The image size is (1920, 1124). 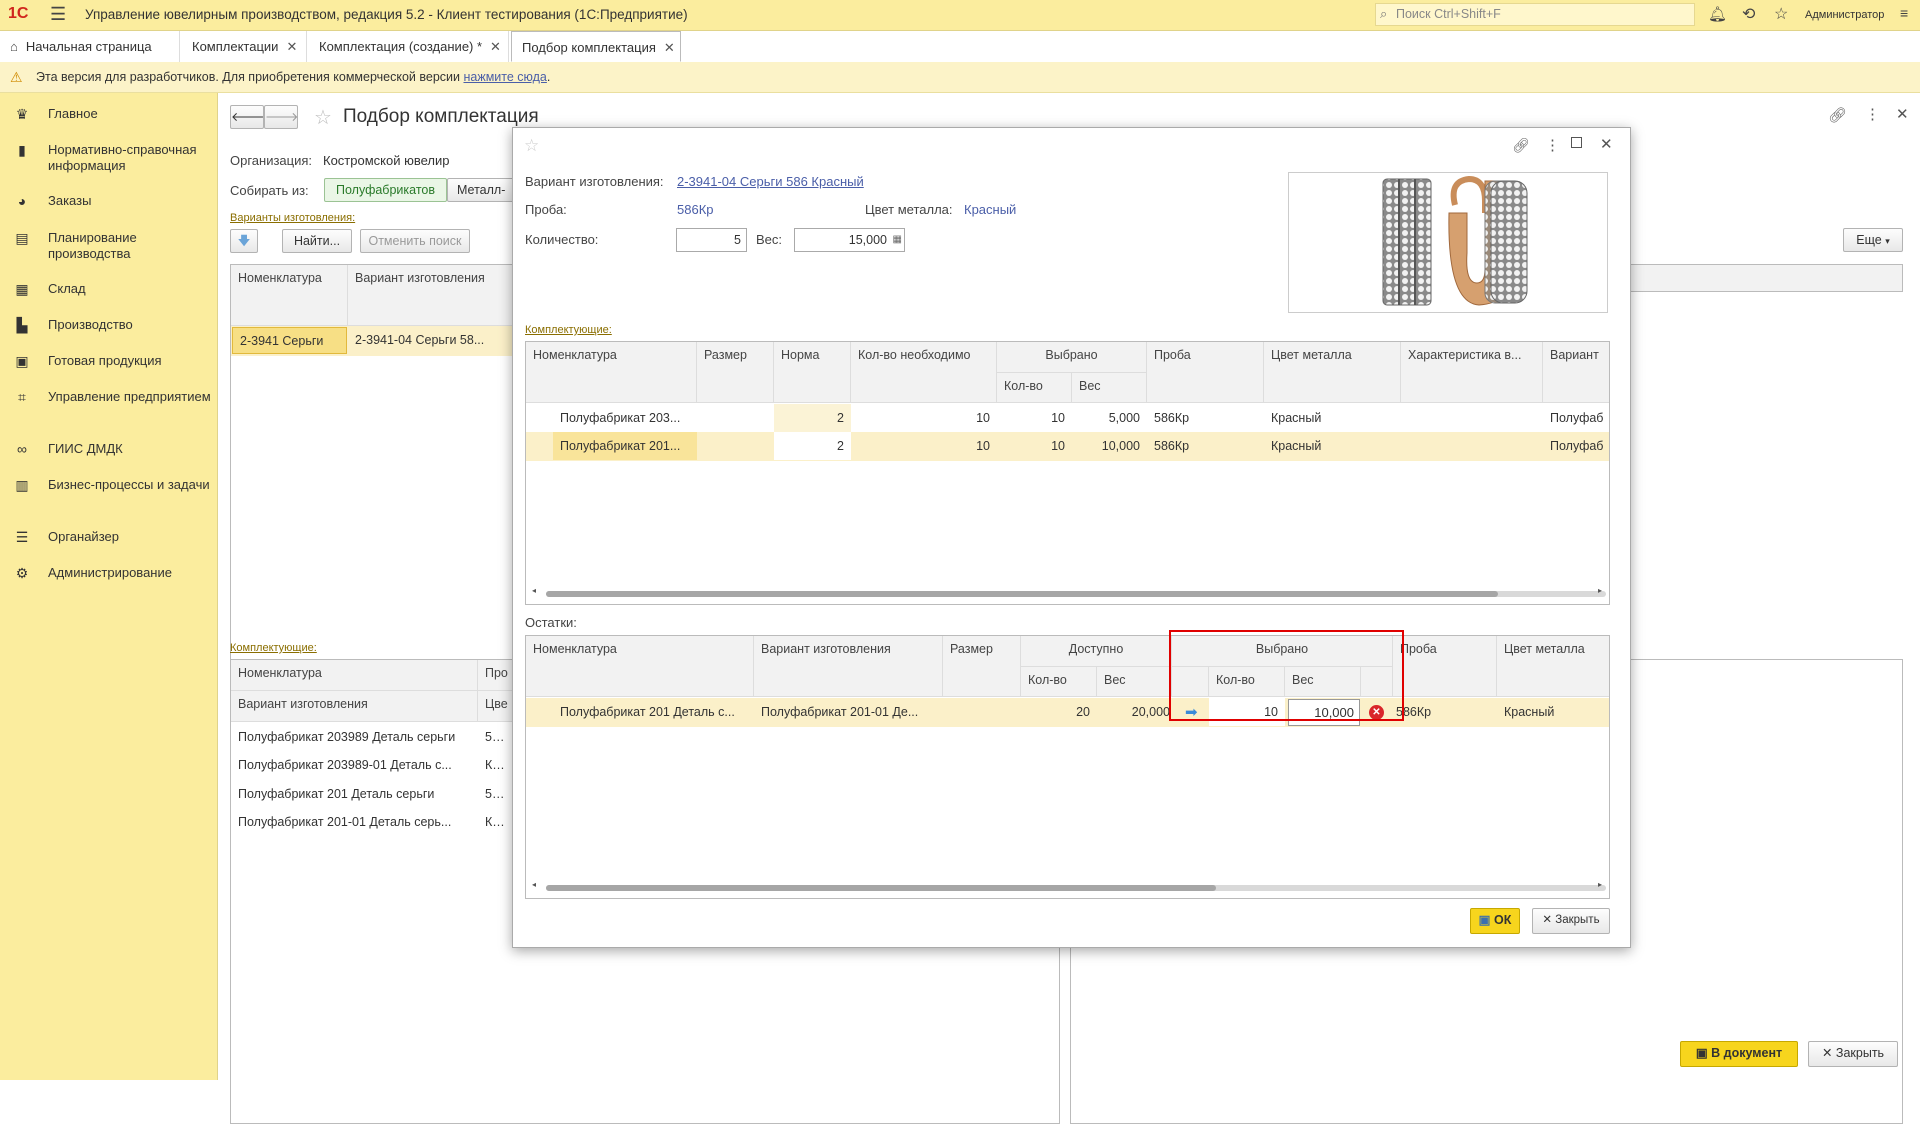 I want to click on table-row: Полуфабрикат 203989 Деталь серьги, so click(x=354, y=737).